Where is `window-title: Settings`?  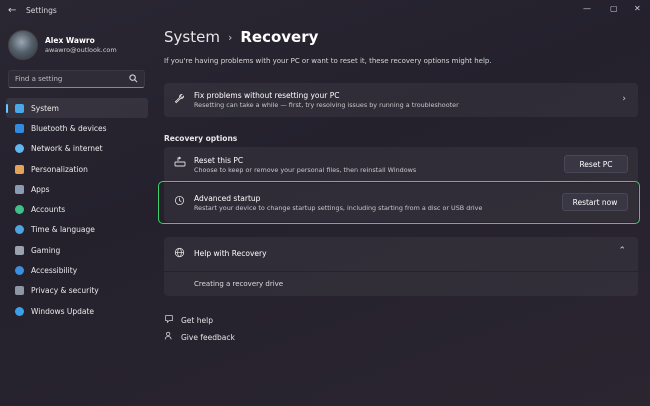
window-title: Settings is located at coordinates (41, 10).